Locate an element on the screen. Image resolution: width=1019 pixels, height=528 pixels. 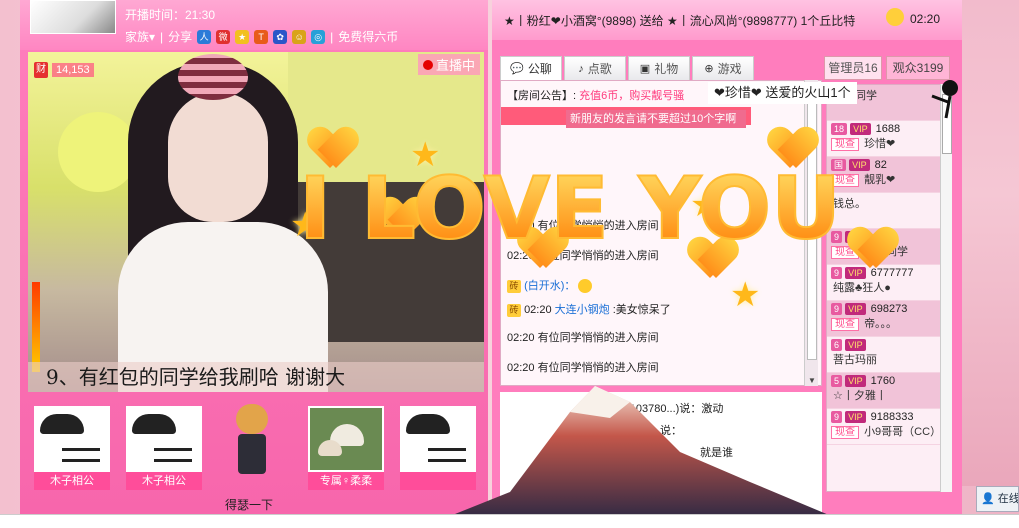
kaixin-icon: ☺ is located at coordinates (299, 36).